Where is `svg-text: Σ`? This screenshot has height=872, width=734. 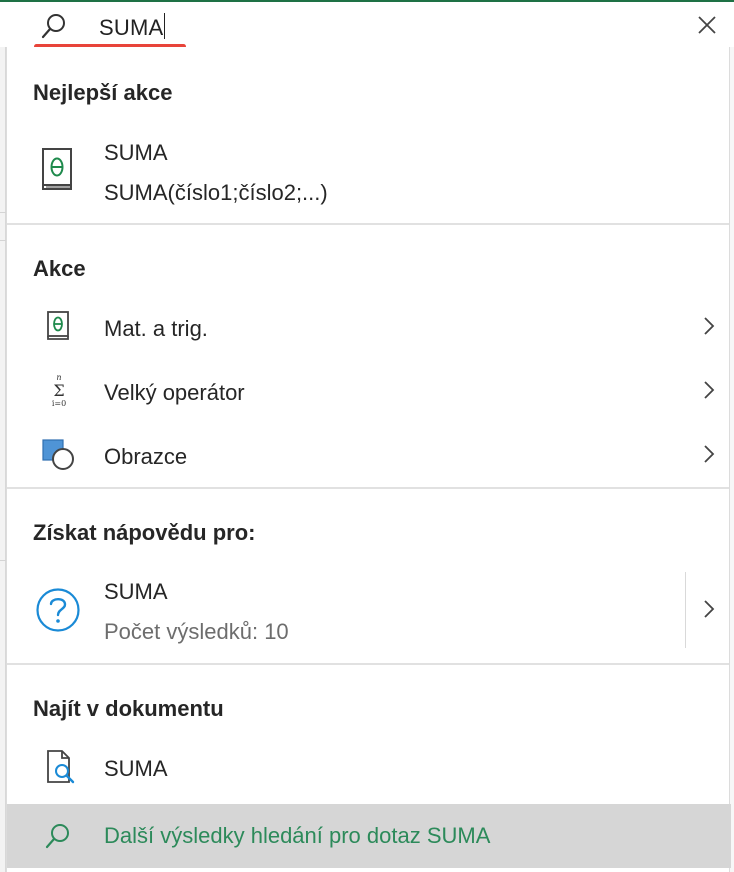
svg-text: Σ is located at coordinates (58, 390).